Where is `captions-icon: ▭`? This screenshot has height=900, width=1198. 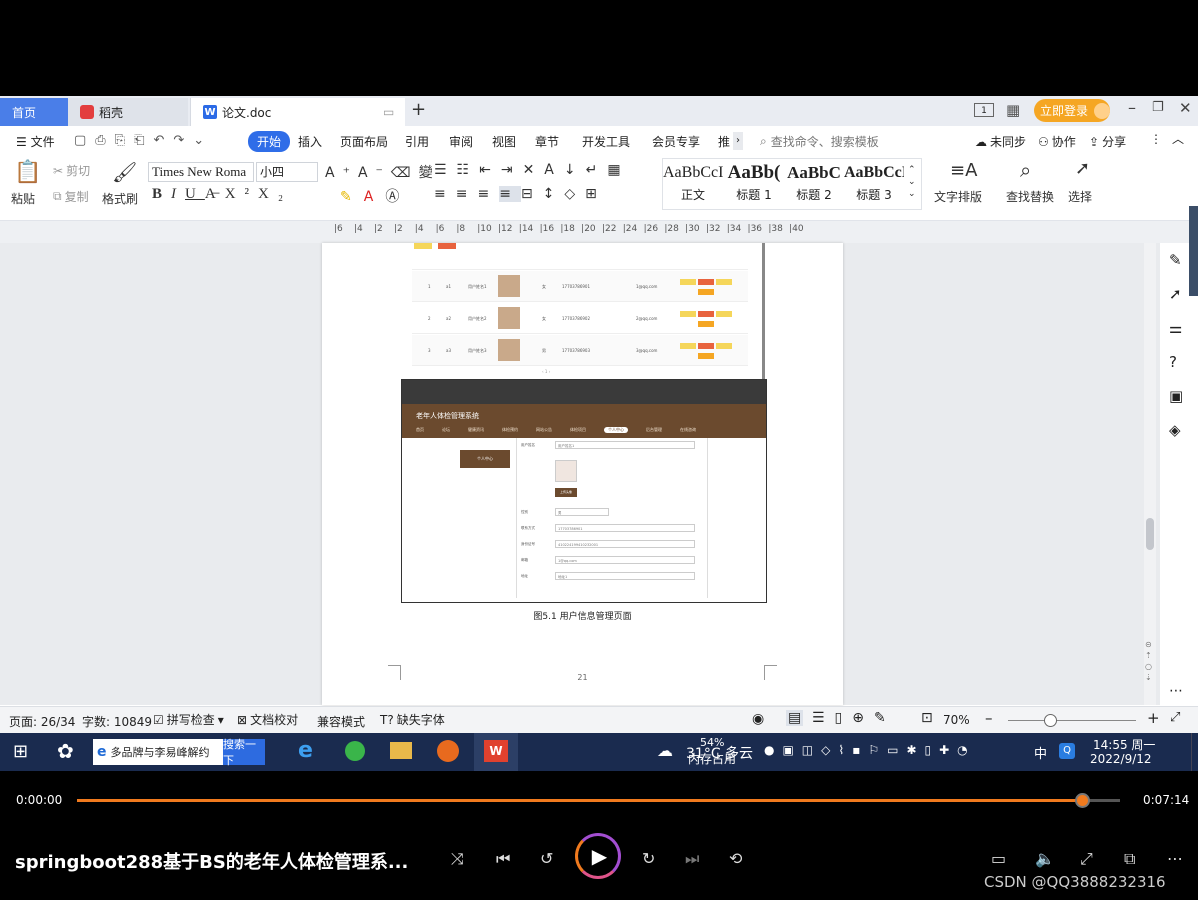
captions-icon: ▭ is located at coordinates (998, 858).